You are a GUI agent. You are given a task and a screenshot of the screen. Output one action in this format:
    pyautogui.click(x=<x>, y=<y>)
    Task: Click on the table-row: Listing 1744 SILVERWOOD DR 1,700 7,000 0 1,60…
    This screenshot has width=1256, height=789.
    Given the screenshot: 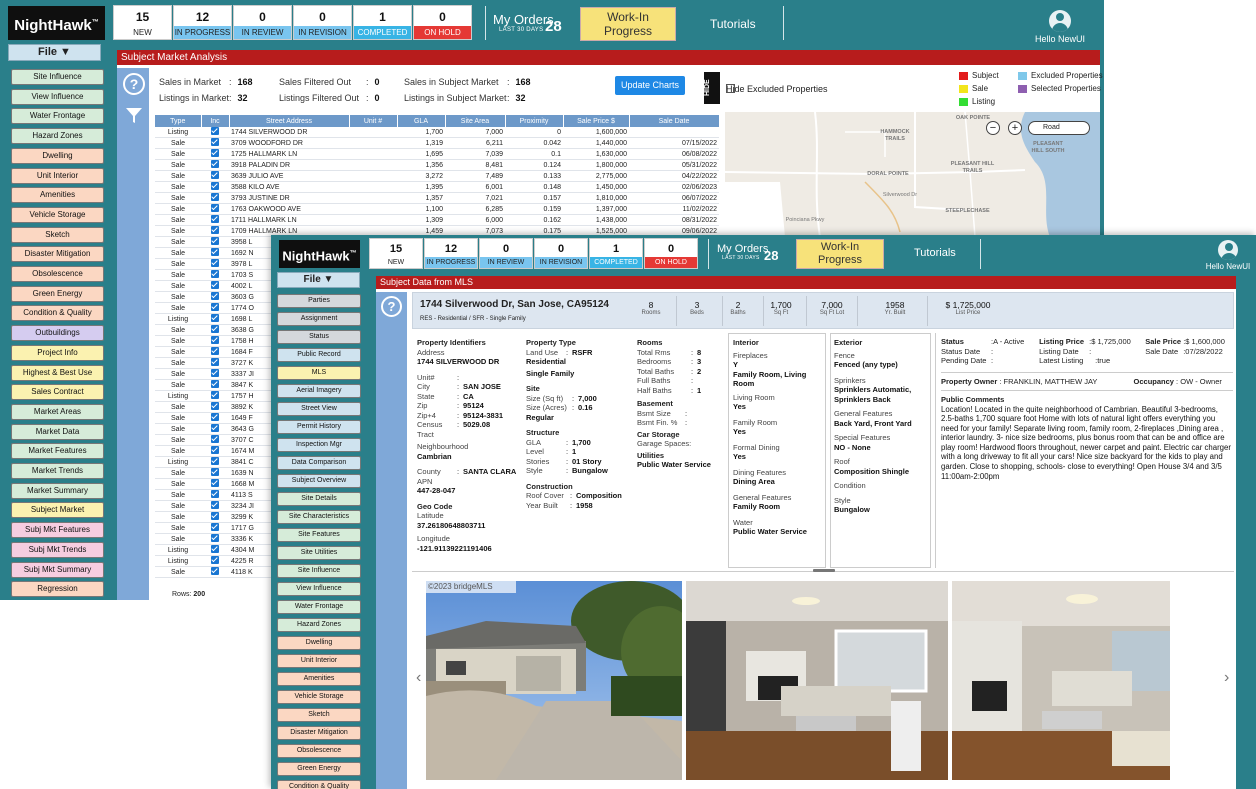 What is the action you would take?
    pyautogui.click(x=437, y=133)
    